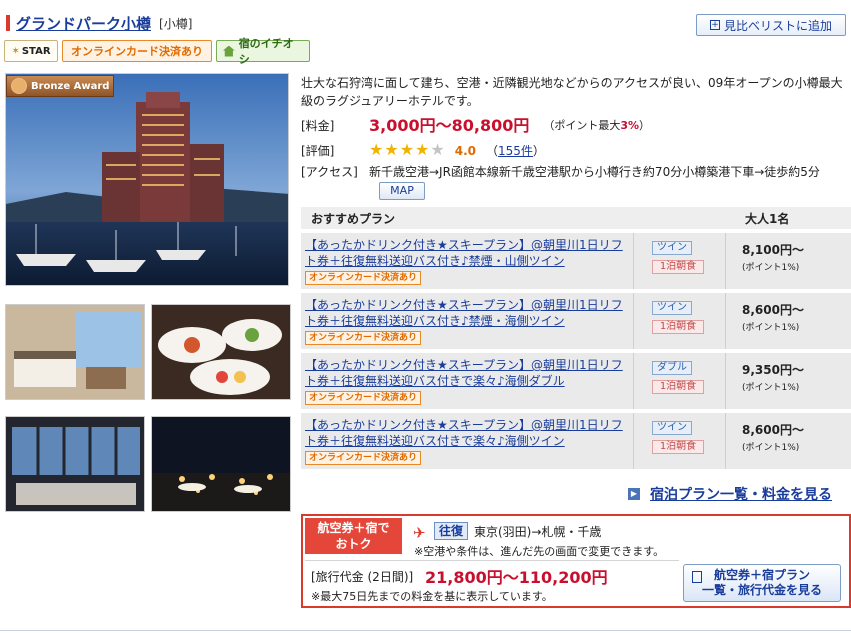  What do you see at coordinates (402, 190) in the screenshot?
I see `map-button: MAP` at bounding box center [402, 190].